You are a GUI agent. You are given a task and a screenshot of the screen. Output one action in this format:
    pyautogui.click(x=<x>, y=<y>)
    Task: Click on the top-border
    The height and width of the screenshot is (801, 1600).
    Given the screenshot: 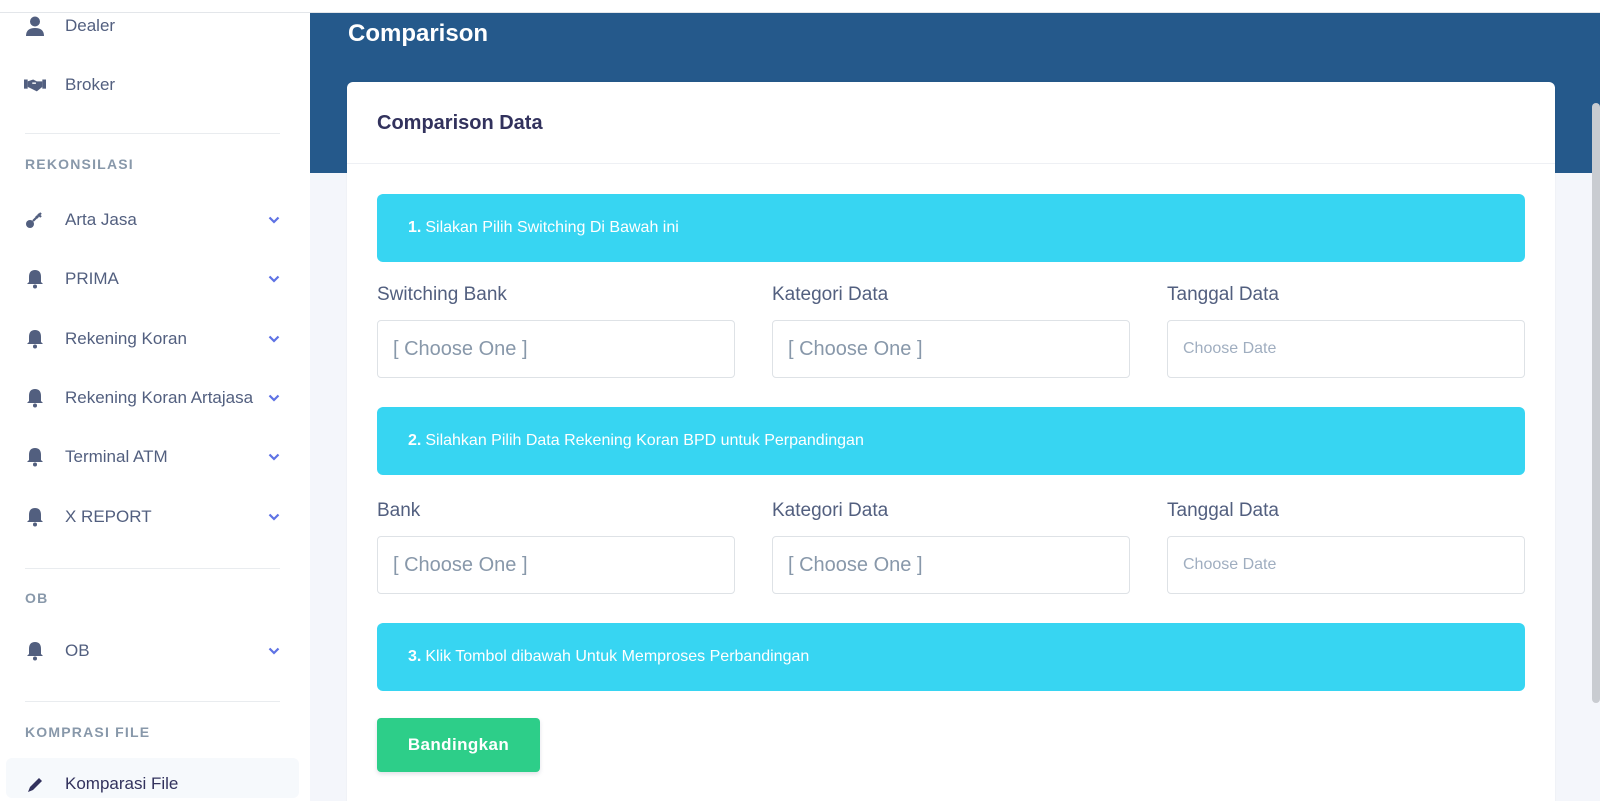 What is the action you would take?
    pyautogui.click(x=800, y=6)
    